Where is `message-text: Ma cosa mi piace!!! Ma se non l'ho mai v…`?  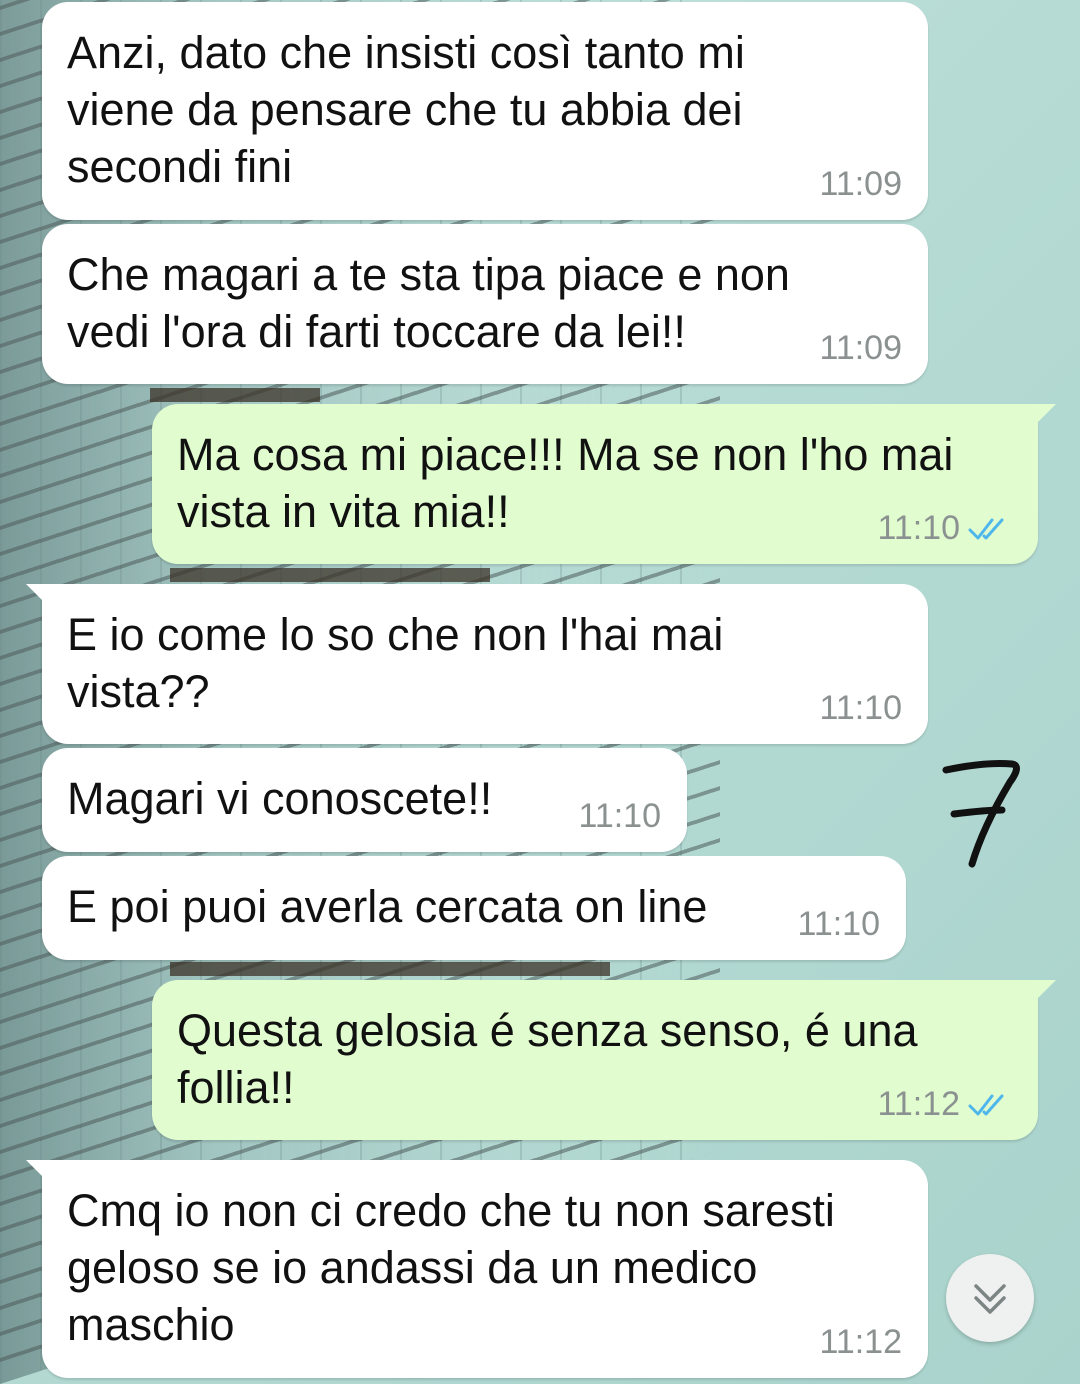 message-text: Ma cosa mi piace!!! Ma se non l'ho mai v… is located at coordinates (565, 483).